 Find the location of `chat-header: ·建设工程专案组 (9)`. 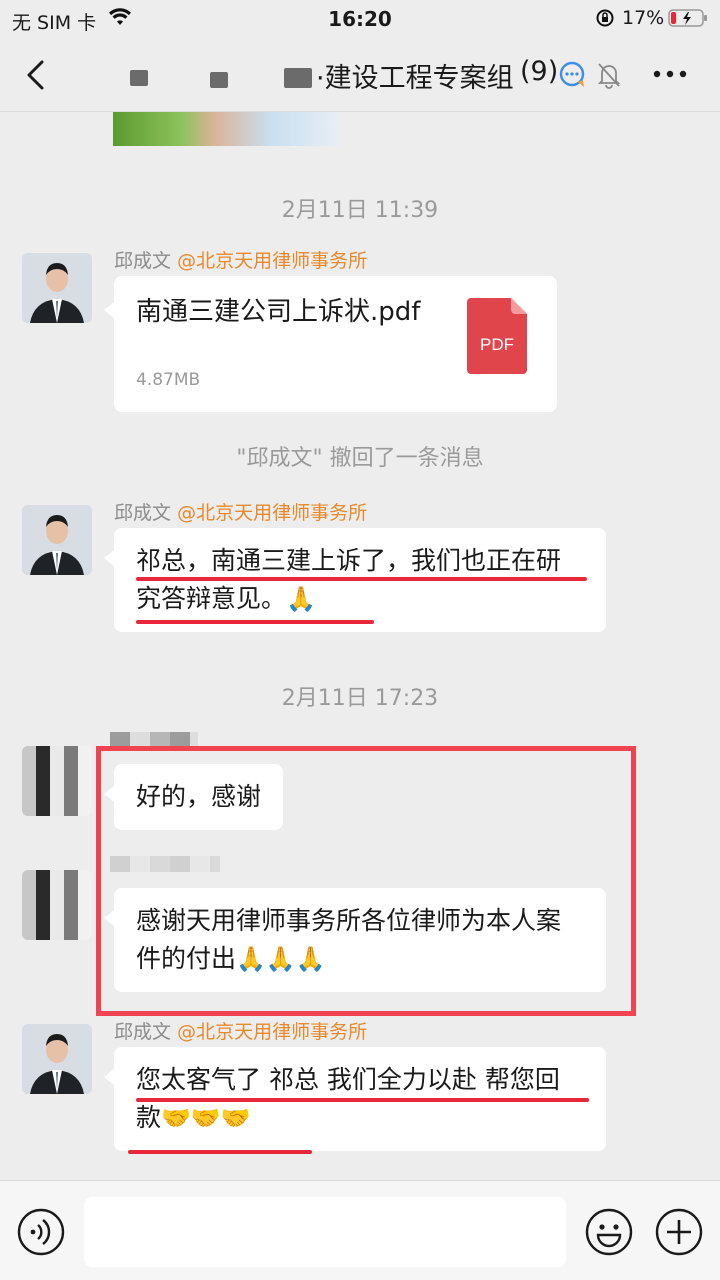

chat-header: ·建设工程专案组 (9) is located at coordinates (360, 76).